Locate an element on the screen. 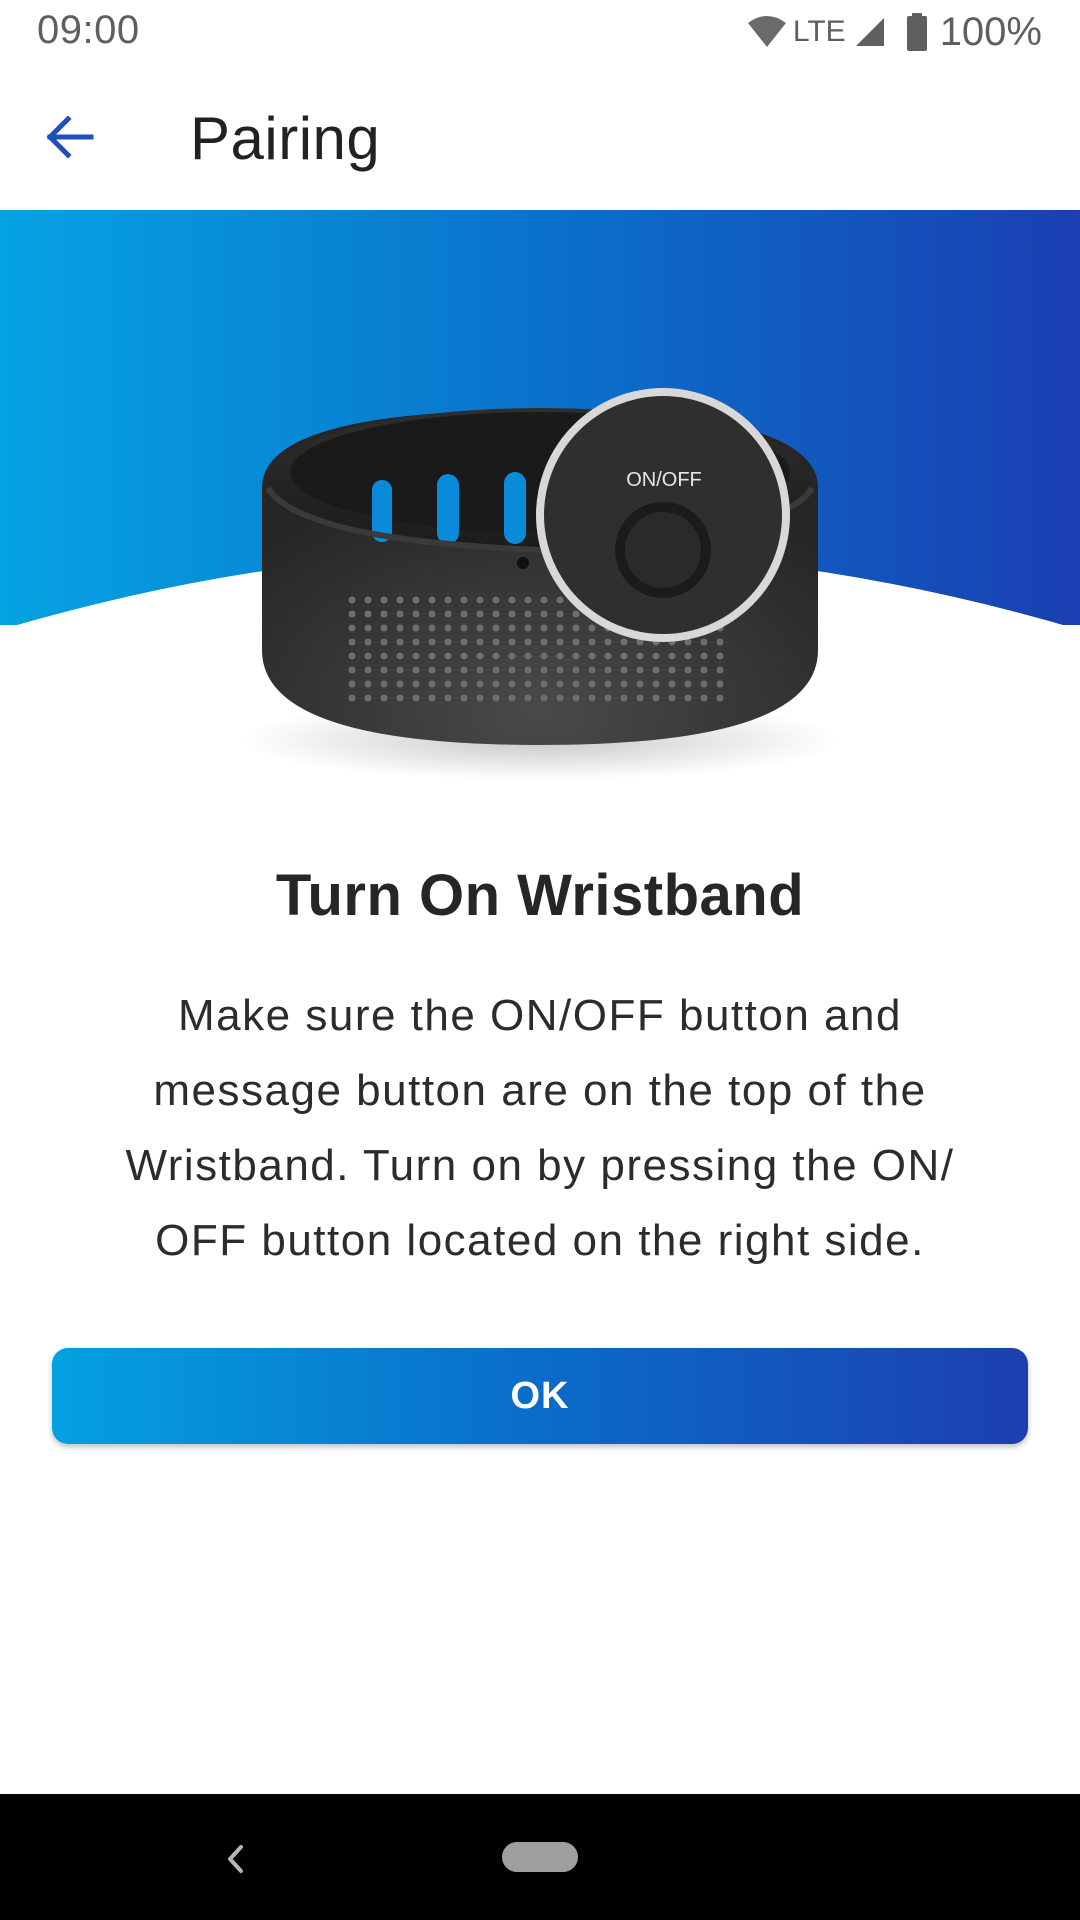 This screenshot has width=1080, height=1920. description-line: message button are on the top of the is located at coordinates (540, 1090).